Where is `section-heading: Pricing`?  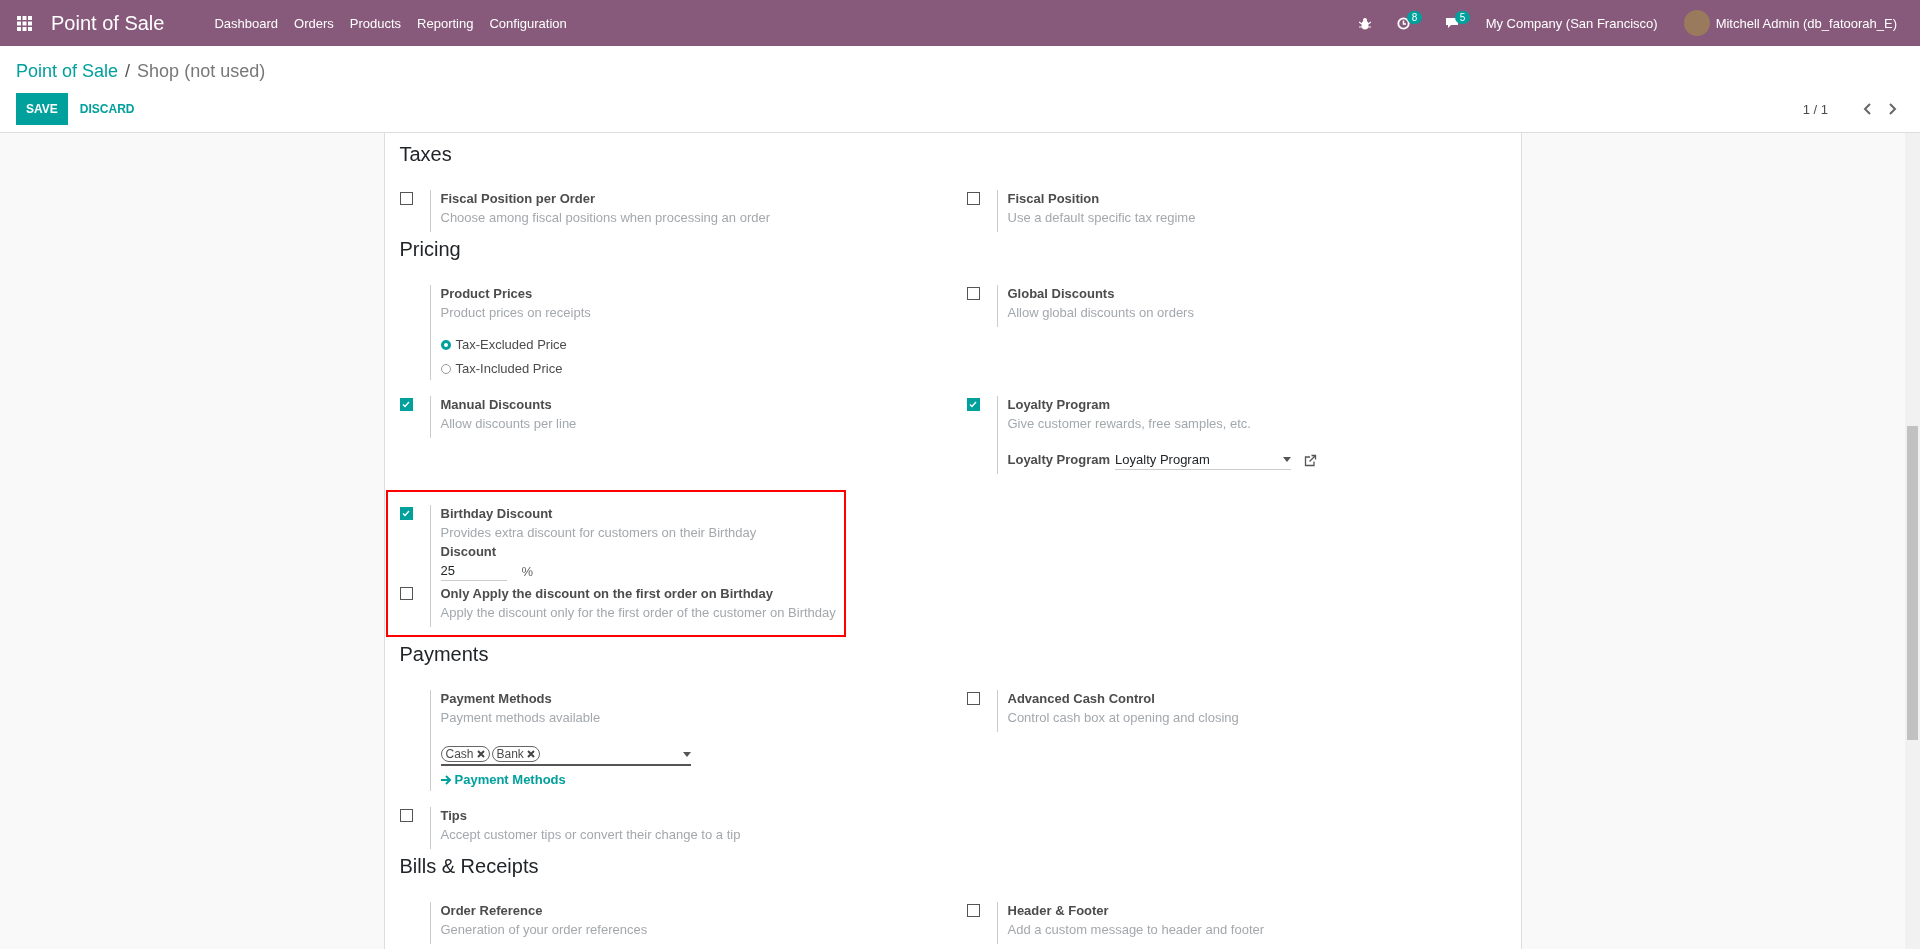 section-heading: Pricing is located at coordinates (430, 249).